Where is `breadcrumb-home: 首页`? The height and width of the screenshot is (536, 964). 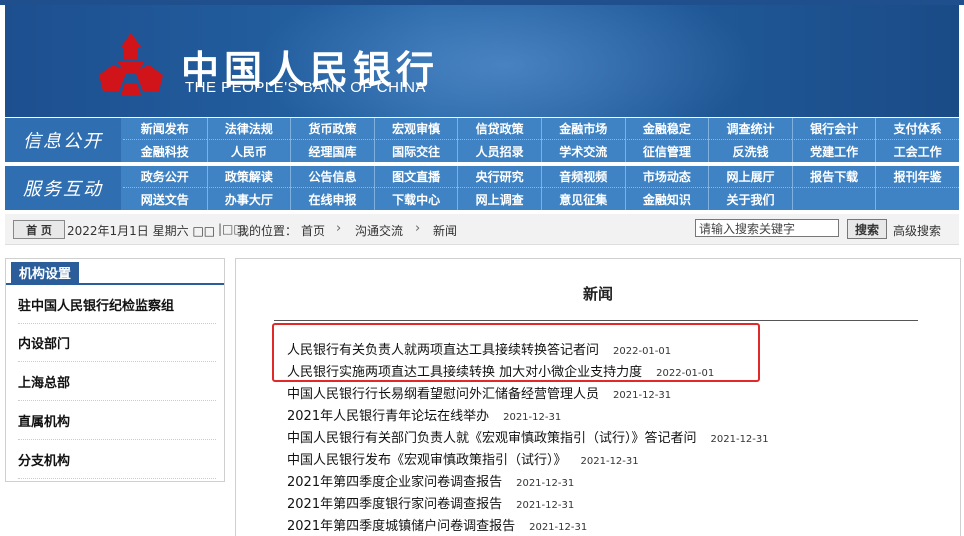
breadcrumb-home: 首页 is located at coordinates (313, 230).